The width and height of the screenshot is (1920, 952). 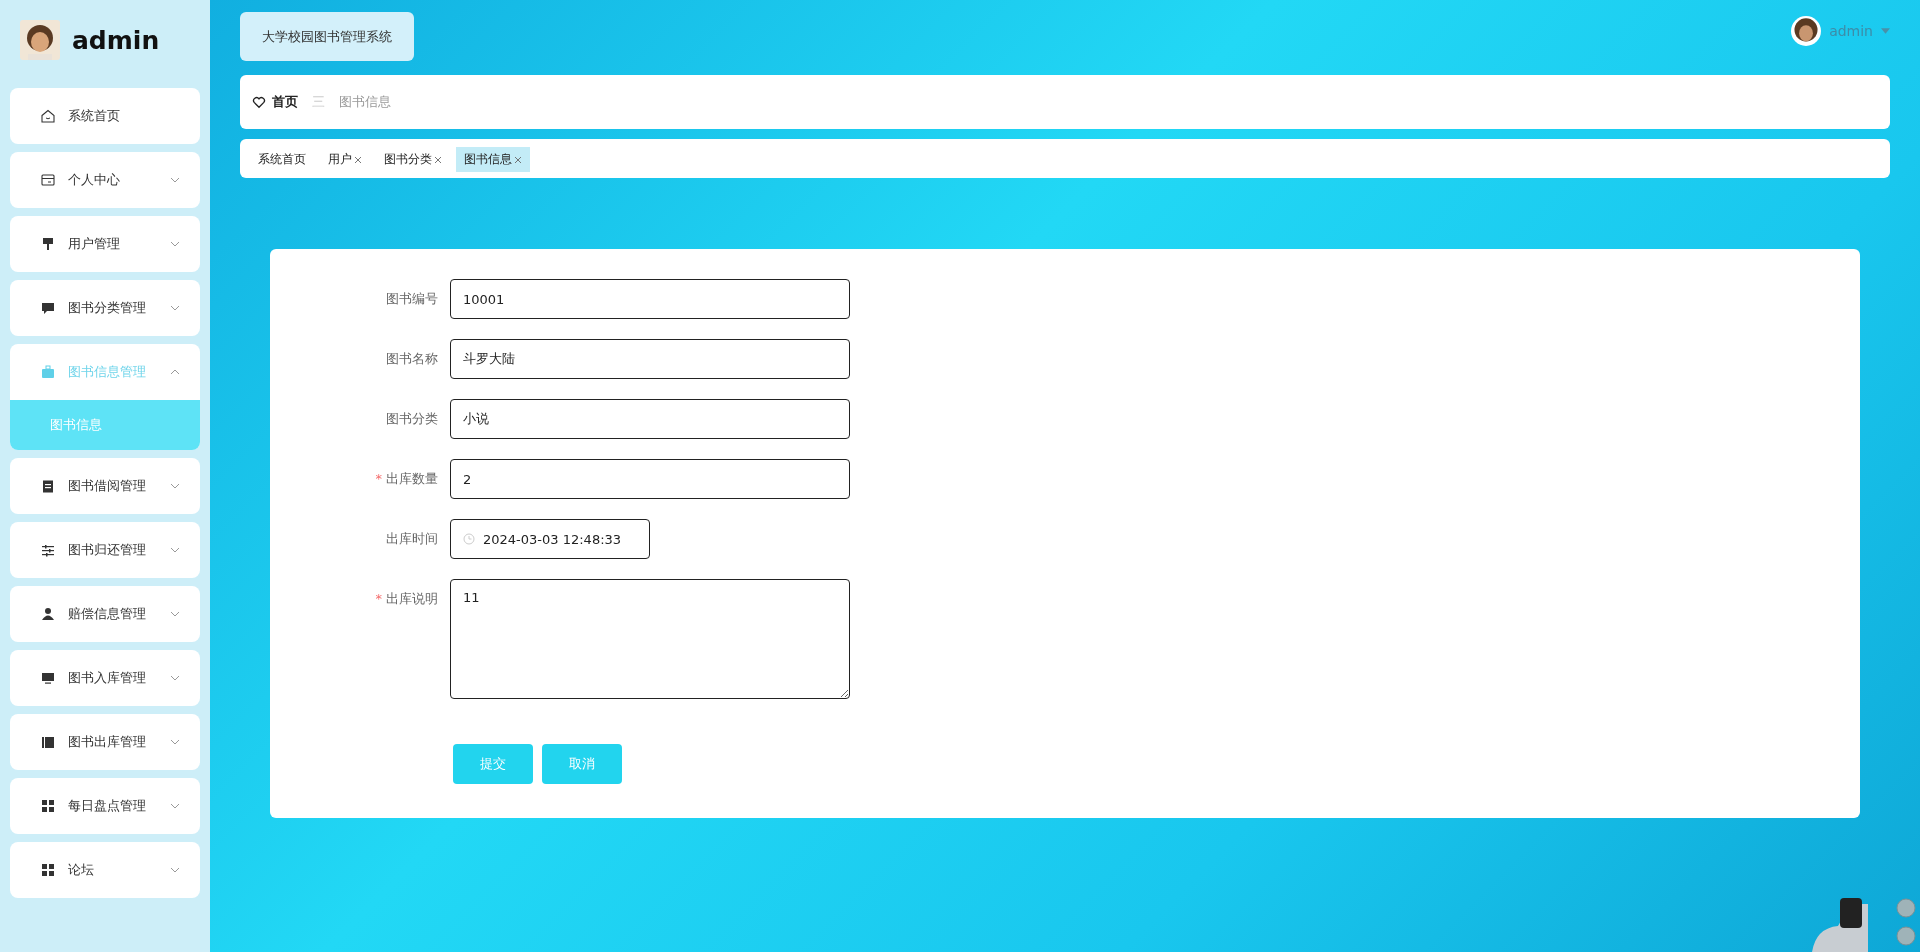 What do you see at coordinates (105, 870) in the screenshot?
I see `menu-item: 论坛` at bounding box center [105, 870].